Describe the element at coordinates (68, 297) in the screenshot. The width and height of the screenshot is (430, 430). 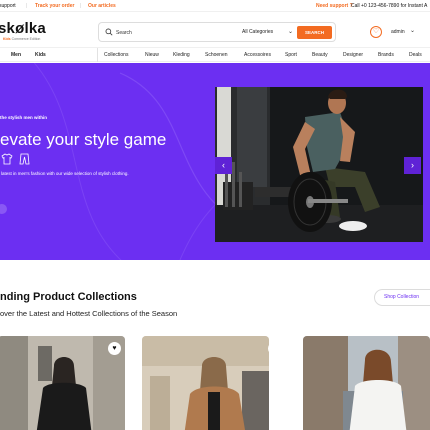
I see `trending-title: nding Product Collections` at that location.